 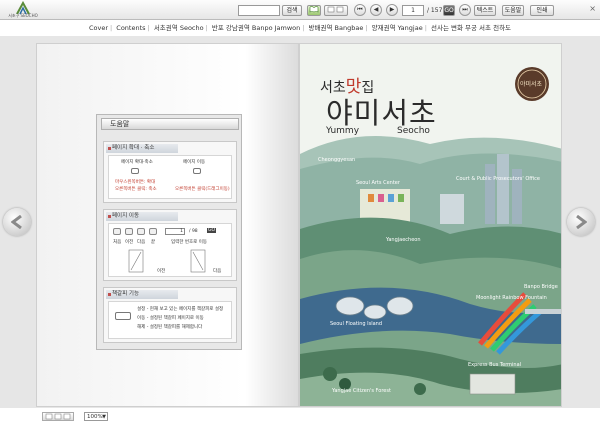 I want to click on label-cheonggyesan: Cheonggyesan, so click(x=337, y=160).